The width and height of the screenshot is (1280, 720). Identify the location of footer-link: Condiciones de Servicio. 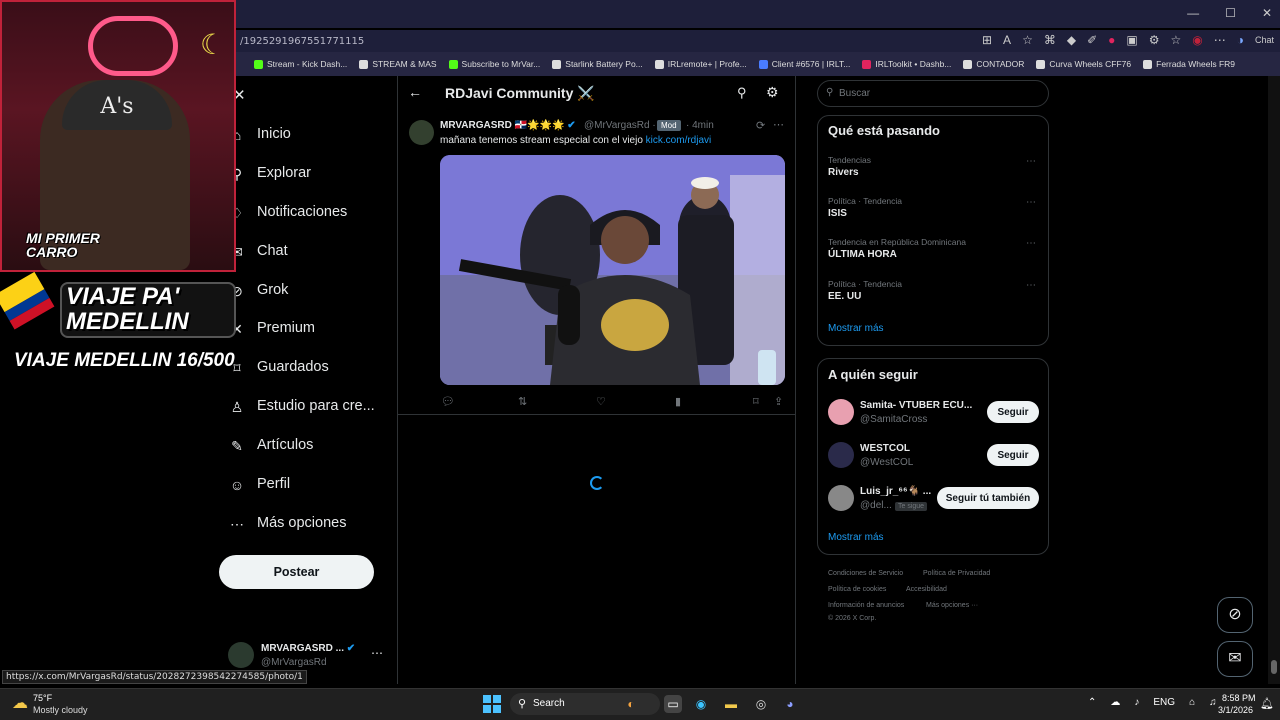
(865, 573).